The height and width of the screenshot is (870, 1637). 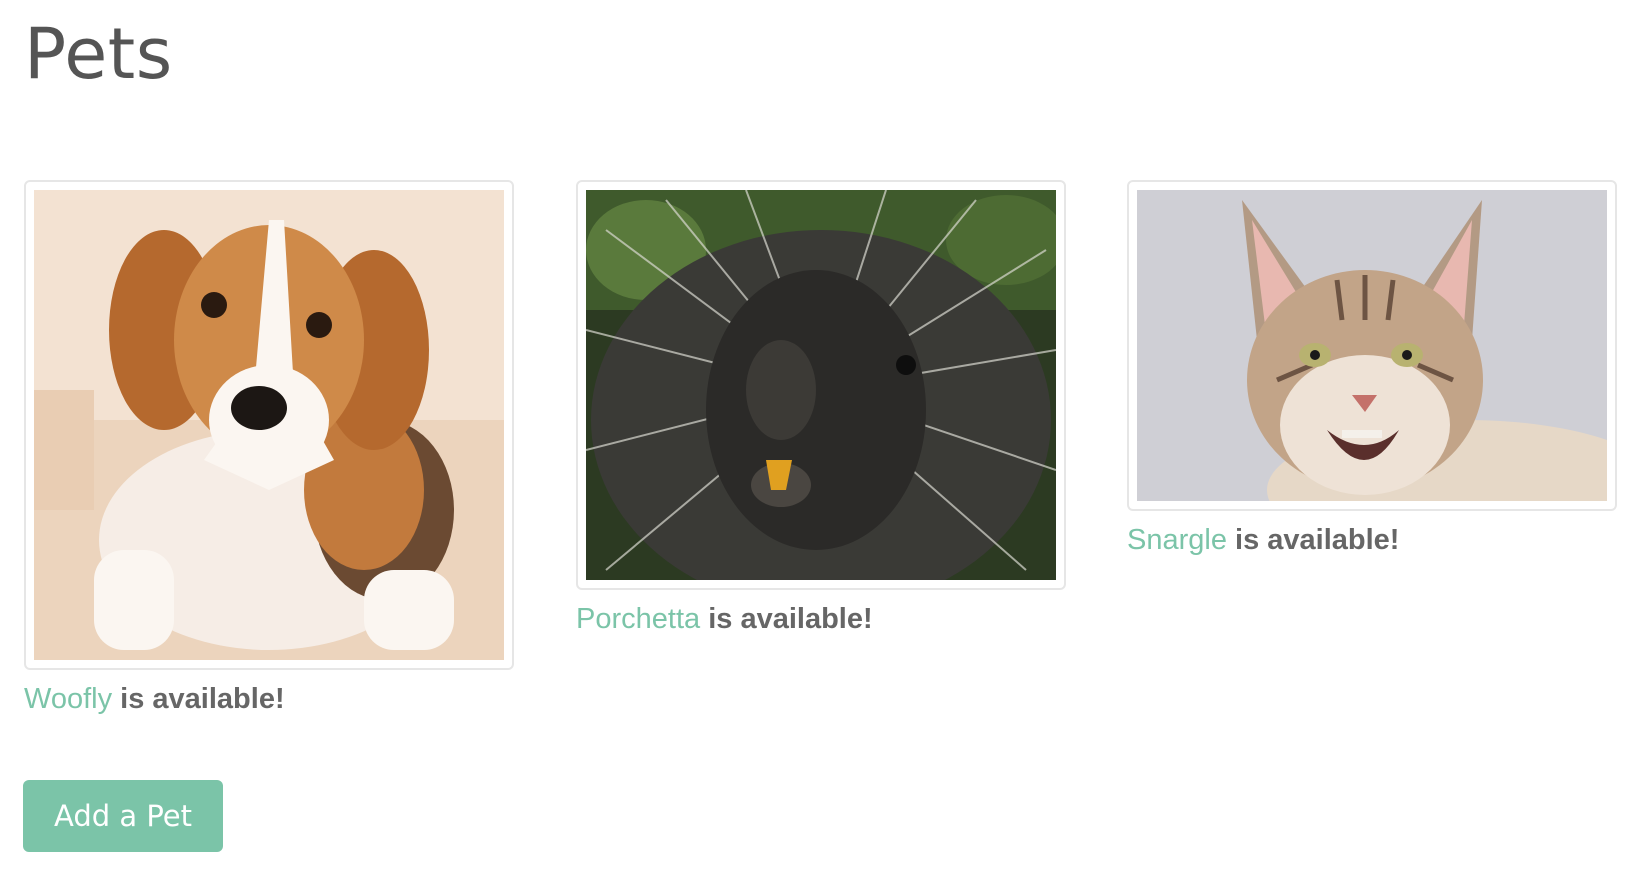 I want to click on pet-name-link: Woofly, so click(x=68, y=699).